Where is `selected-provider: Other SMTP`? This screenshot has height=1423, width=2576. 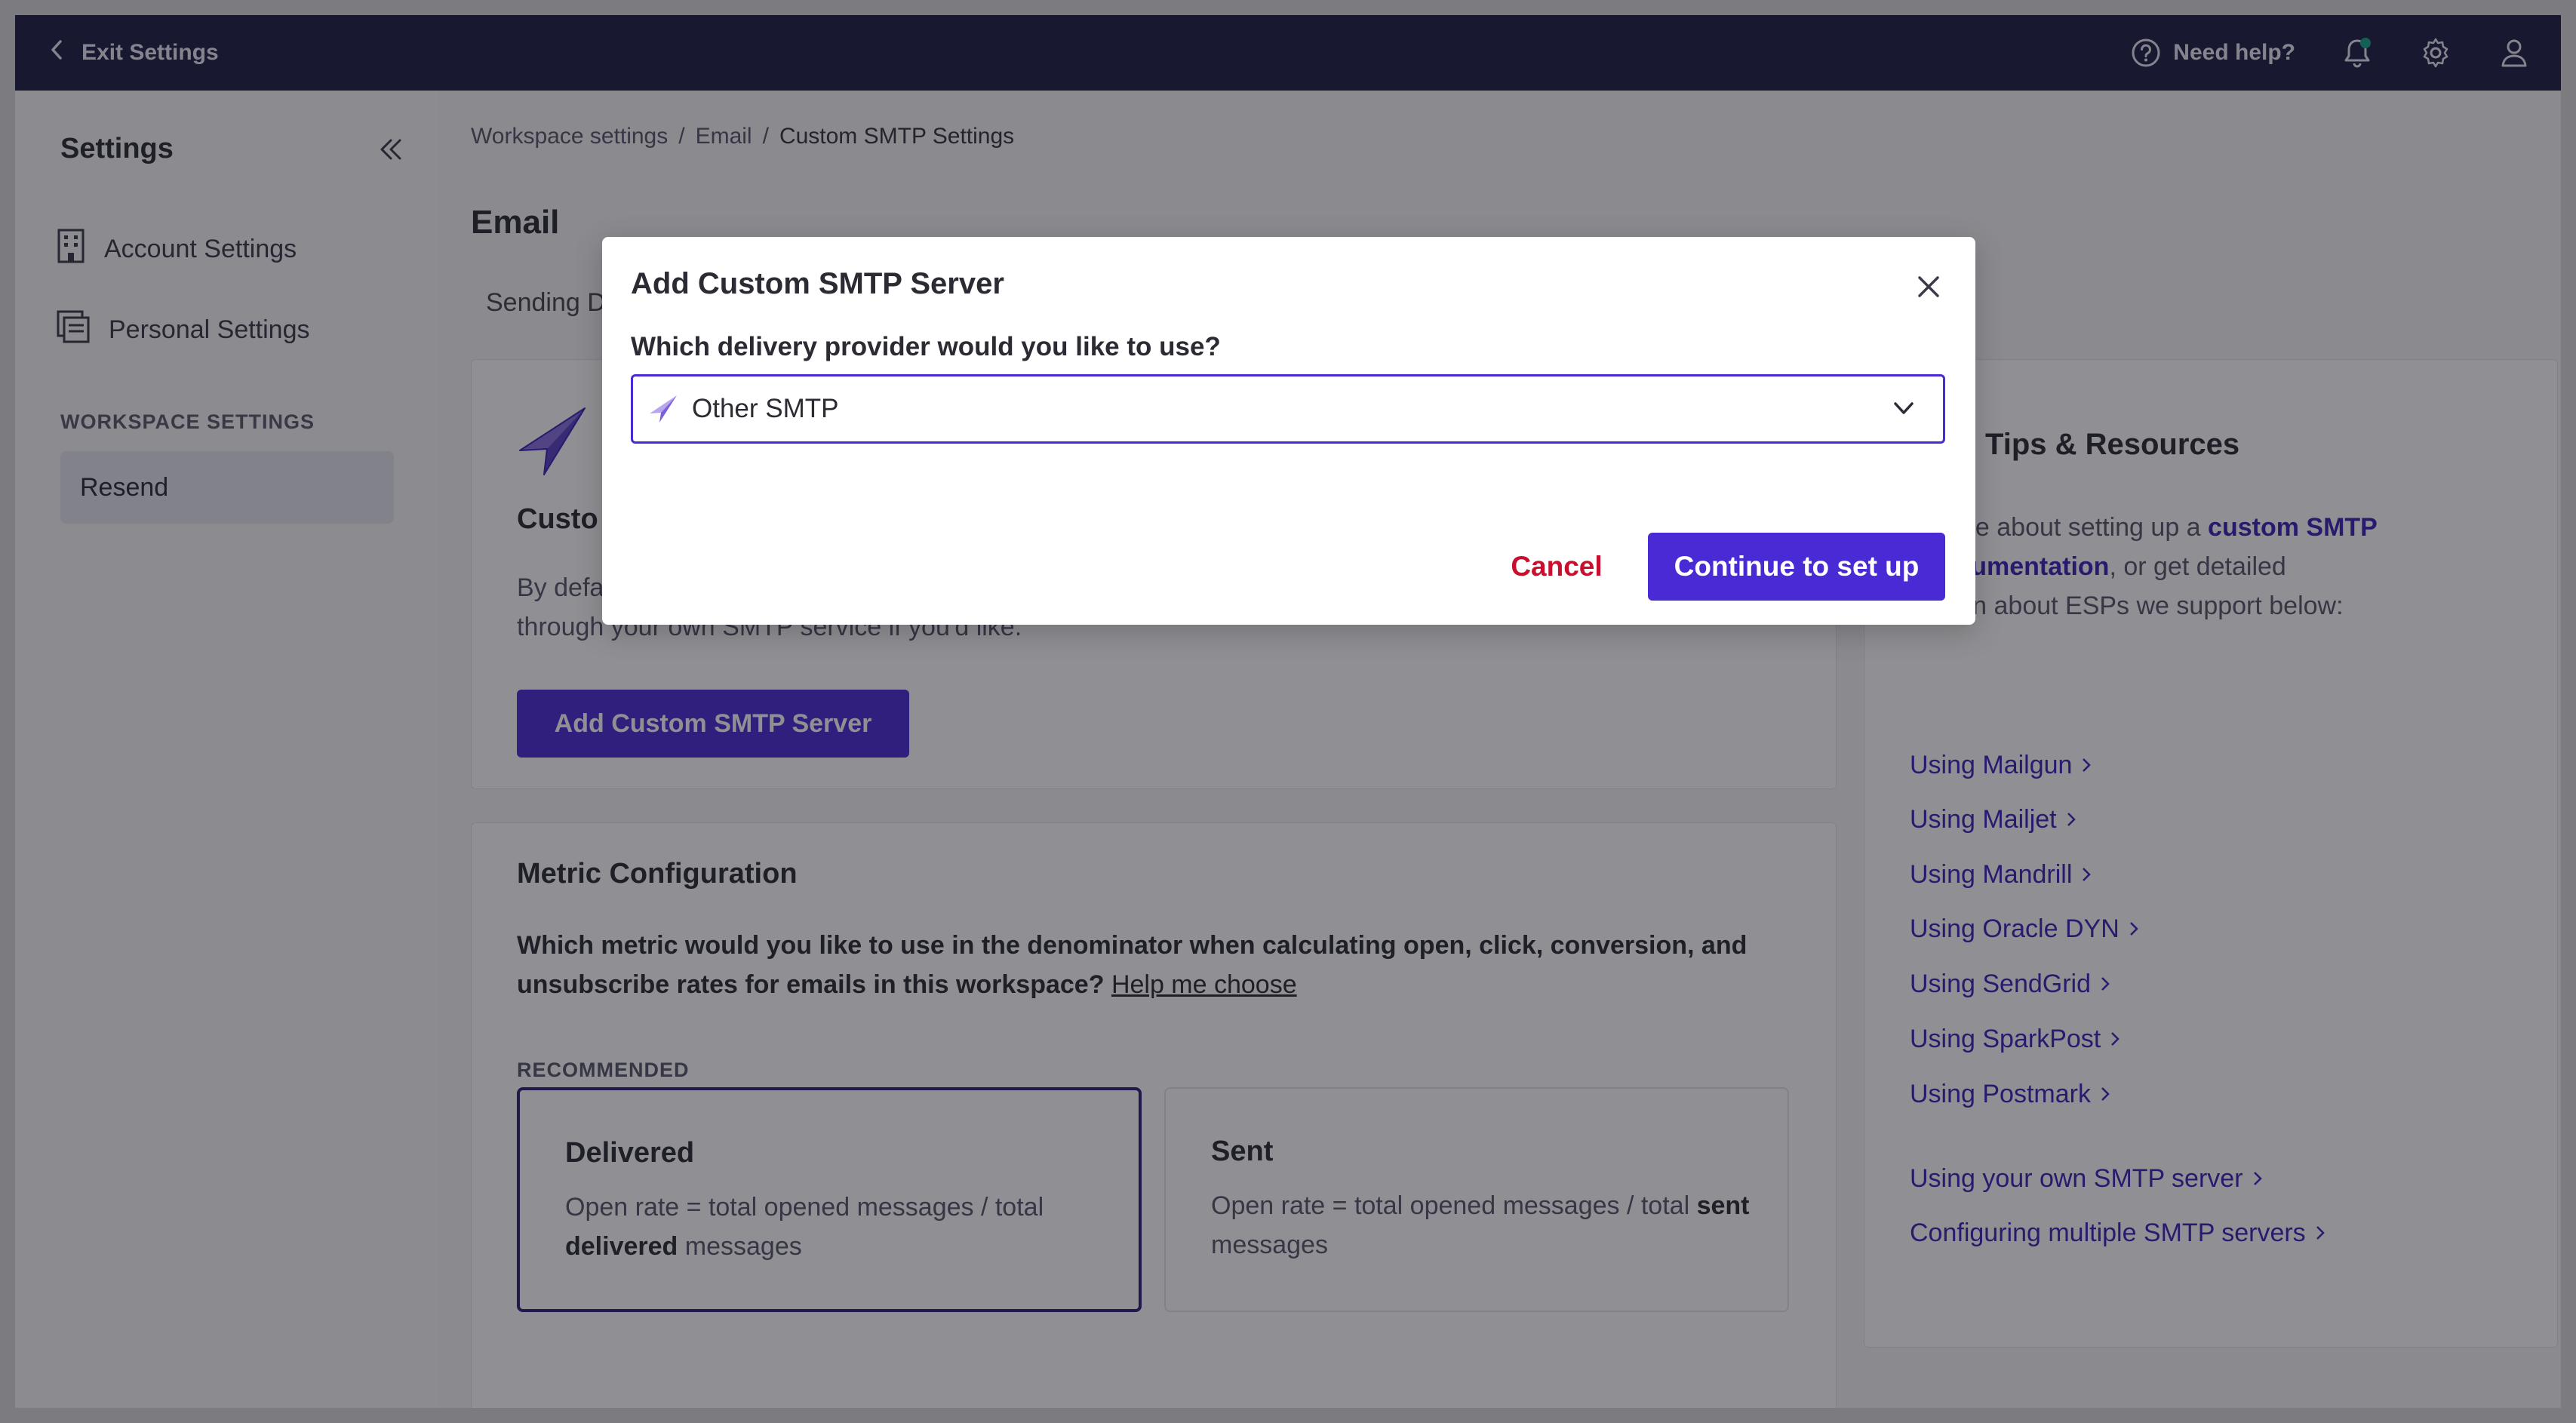 selected-provider: Other SMTP is located at coordinates (765, 409).